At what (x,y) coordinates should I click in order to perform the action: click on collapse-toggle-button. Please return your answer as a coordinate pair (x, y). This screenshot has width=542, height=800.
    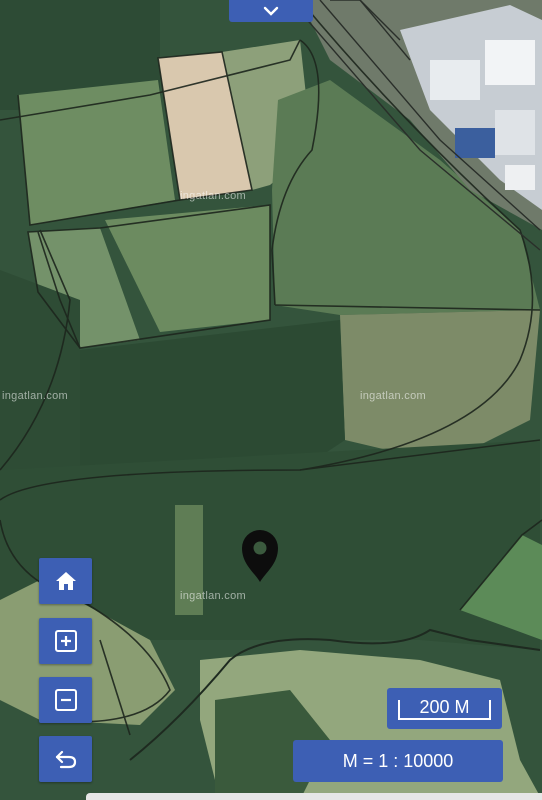
    Looking at the image, I should click on (271, 11).